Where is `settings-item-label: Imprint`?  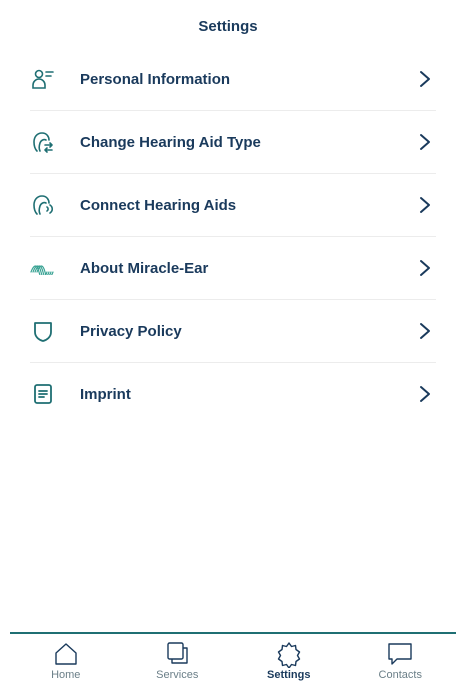 settings-item-label: Imprint is located at coordinates (105, 394).